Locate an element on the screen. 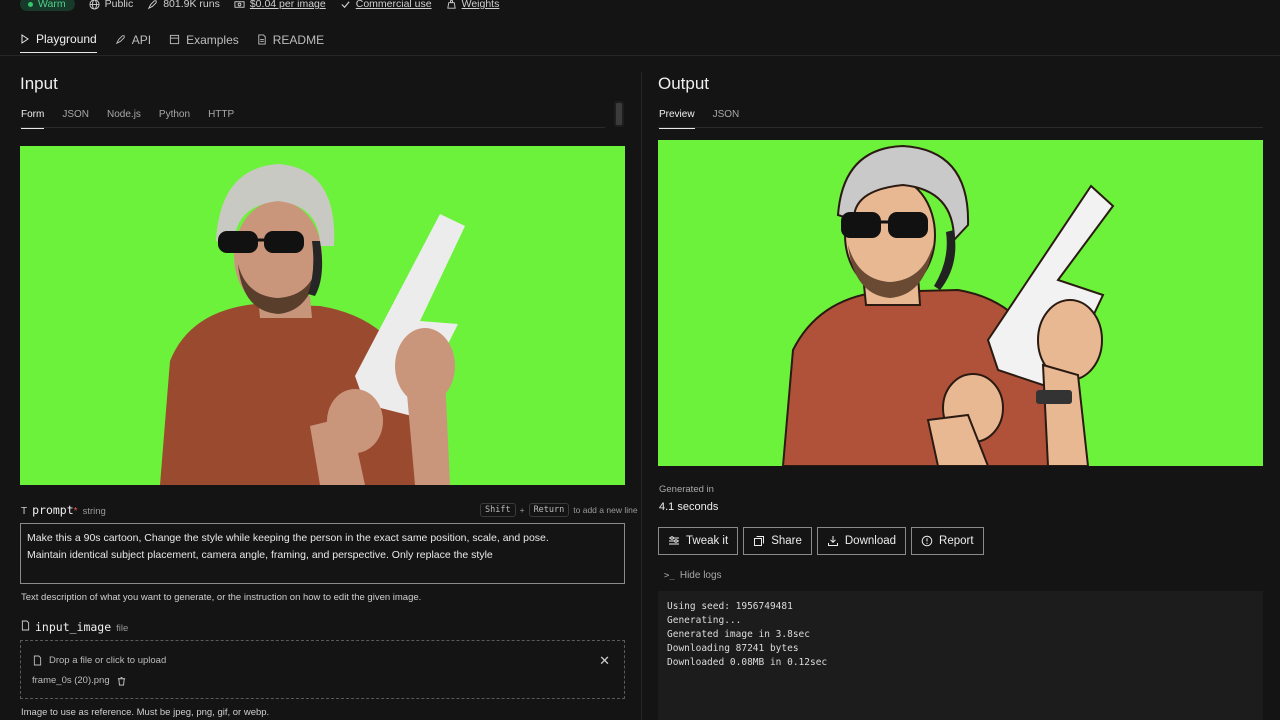  subtab-output-json: JSON is located at coordinates (726, 119).